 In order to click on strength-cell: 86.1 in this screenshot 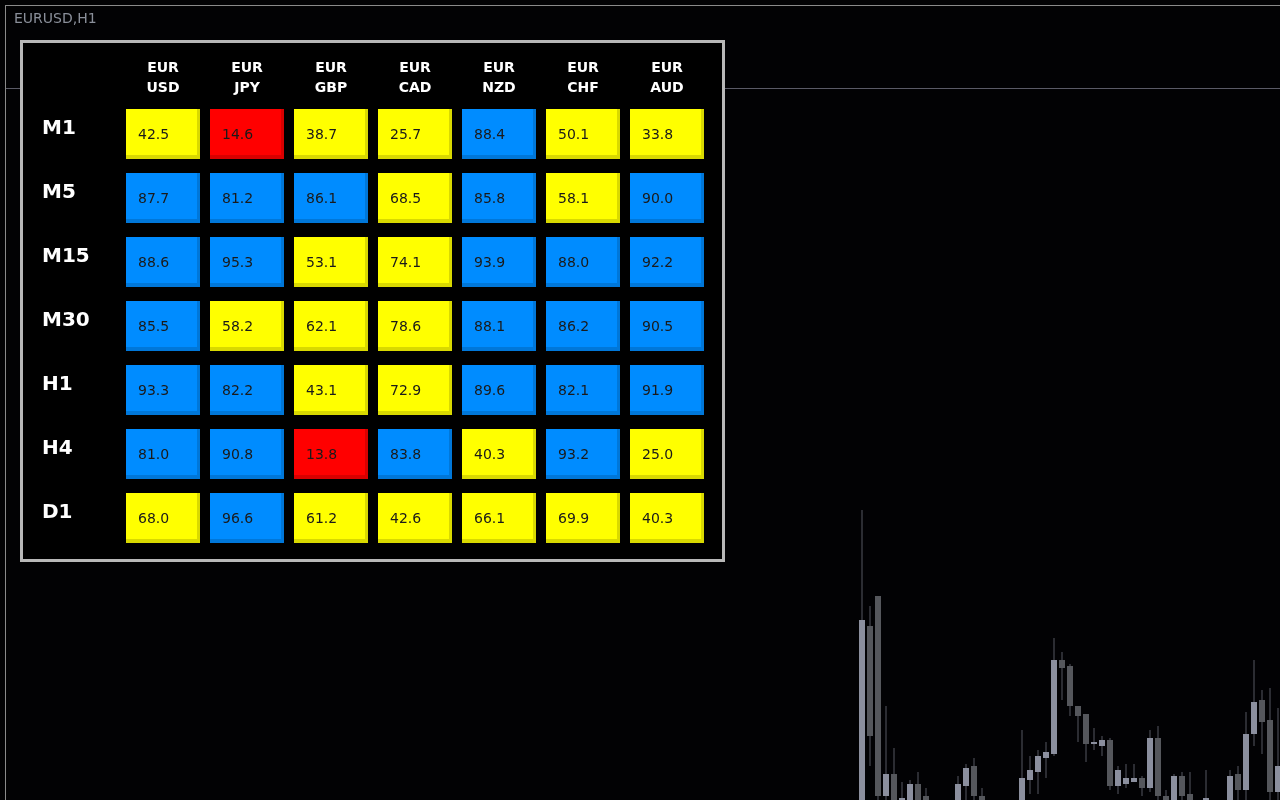, I will do `click(331, 198)`.